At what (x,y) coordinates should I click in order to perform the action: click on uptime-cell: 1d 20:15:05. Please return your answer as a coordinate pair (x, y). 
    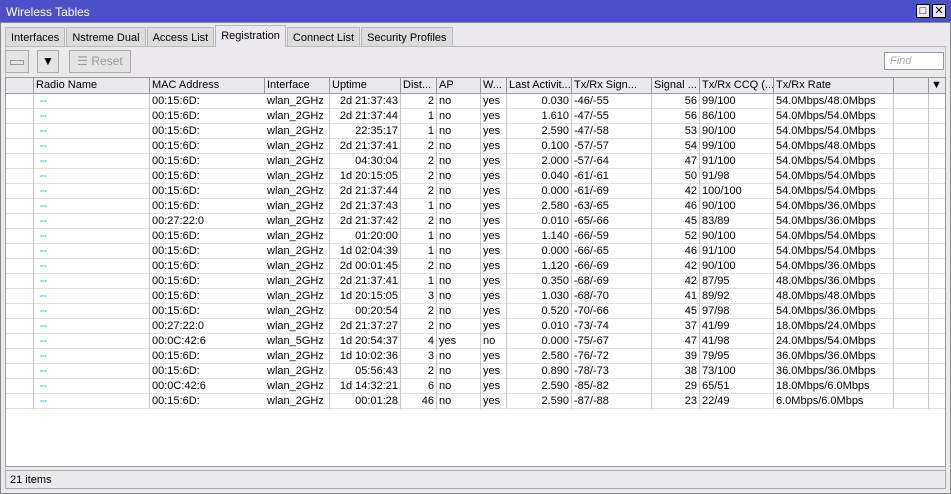
    Looking at the image, I should click on (365, 296).